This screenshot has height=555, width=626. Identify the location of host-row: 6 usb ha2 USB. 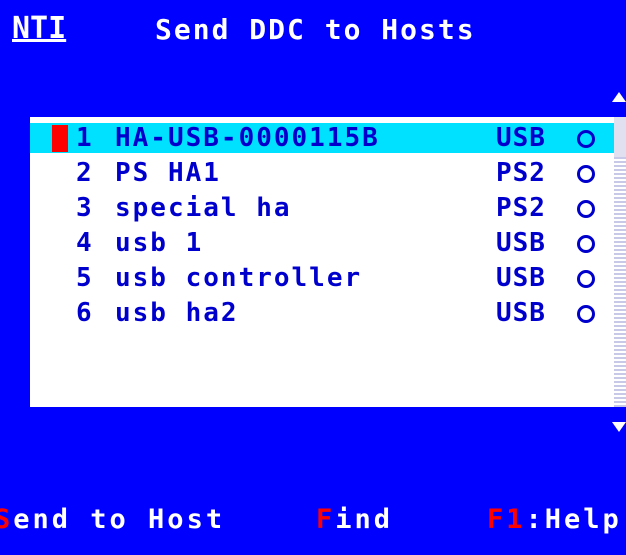
(322, 313).